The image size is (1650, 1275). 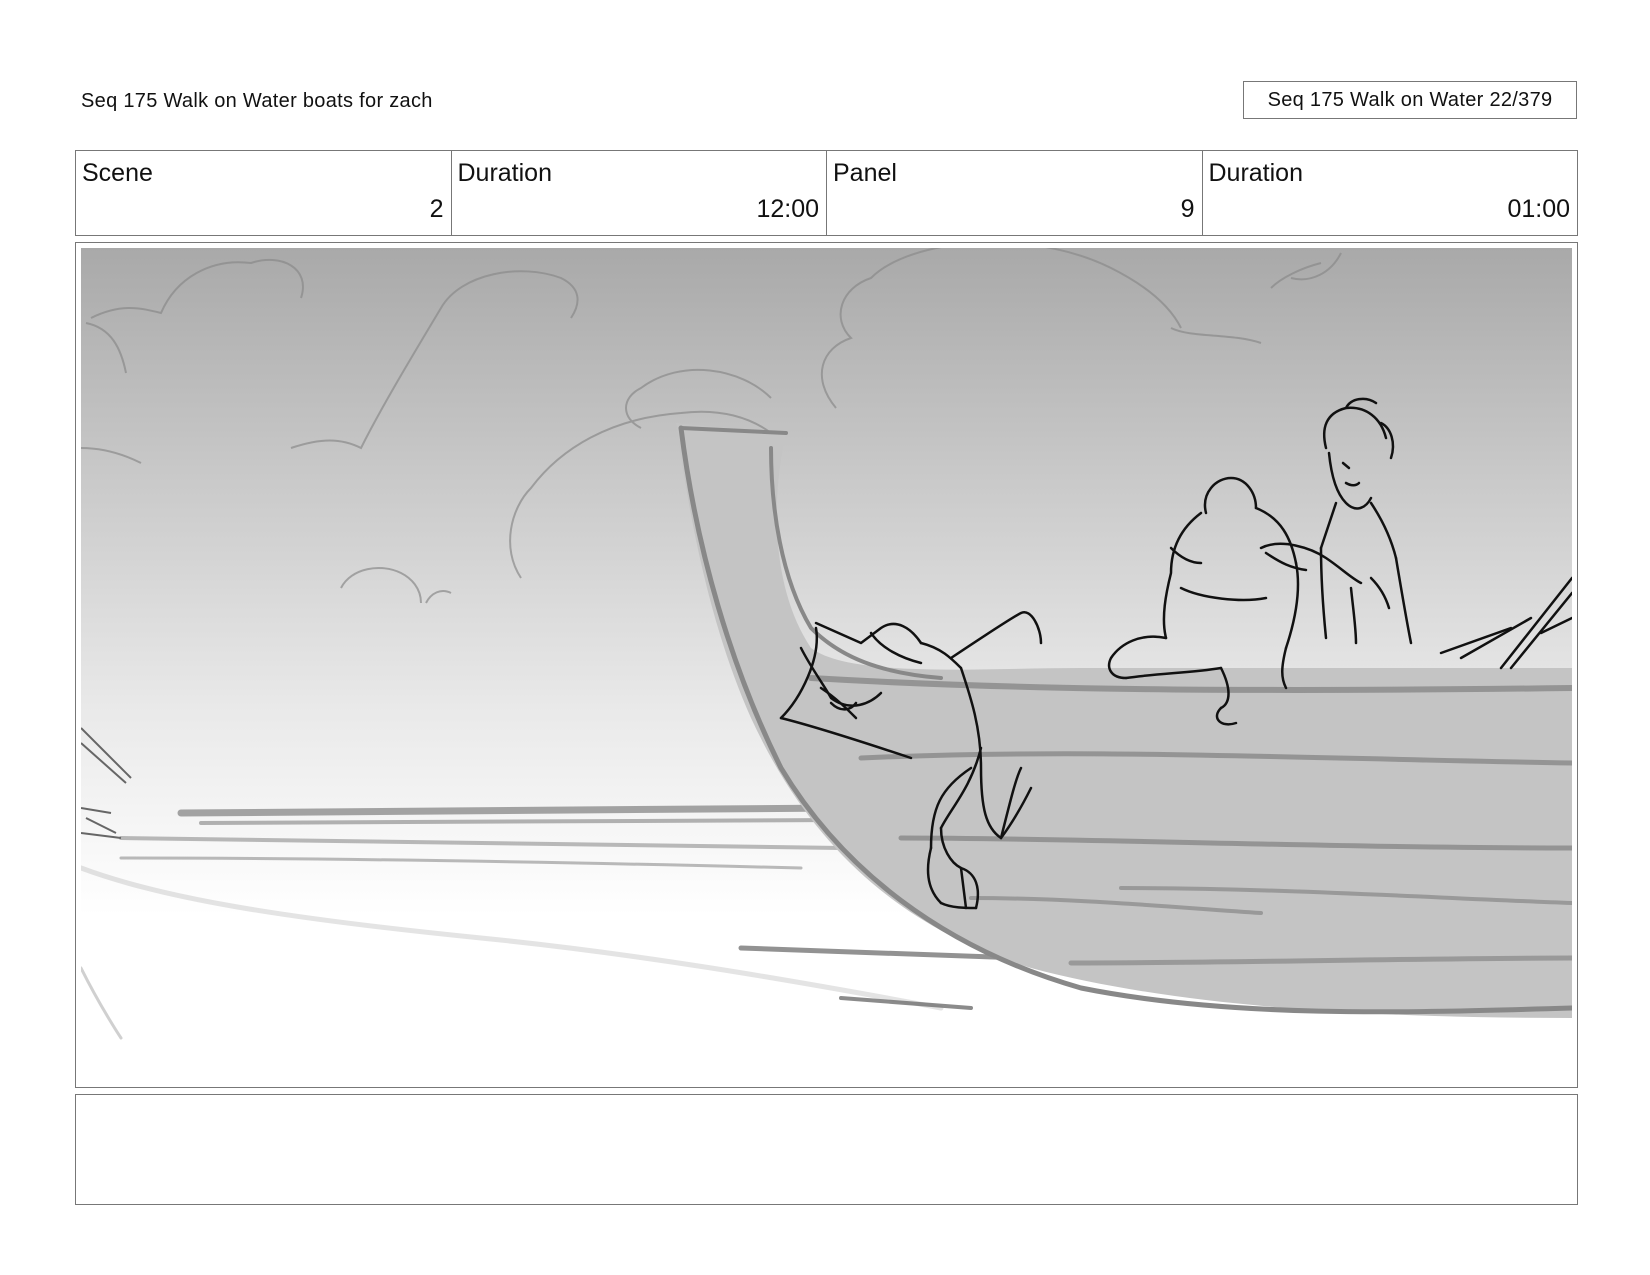 I want to click on panel-value: 9, so click(x=1187, y=209).